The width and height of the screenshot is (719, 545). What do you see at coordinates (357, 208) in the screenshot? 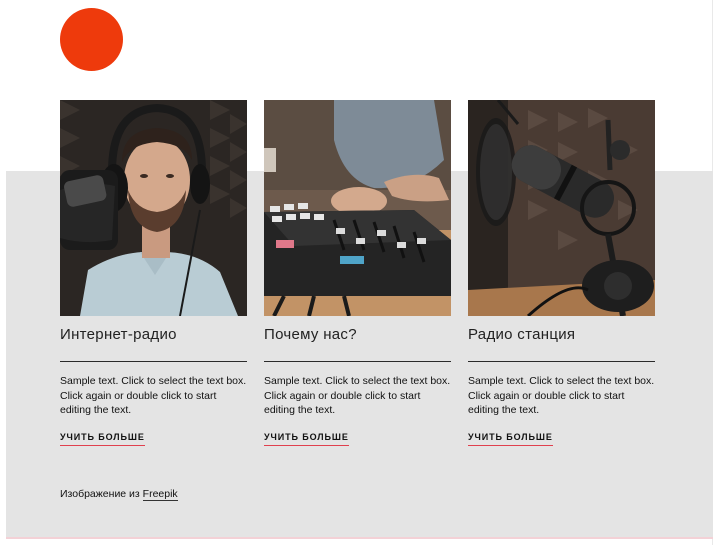
I see `card-image-audio-mixer` at bounding box center [357, 208].